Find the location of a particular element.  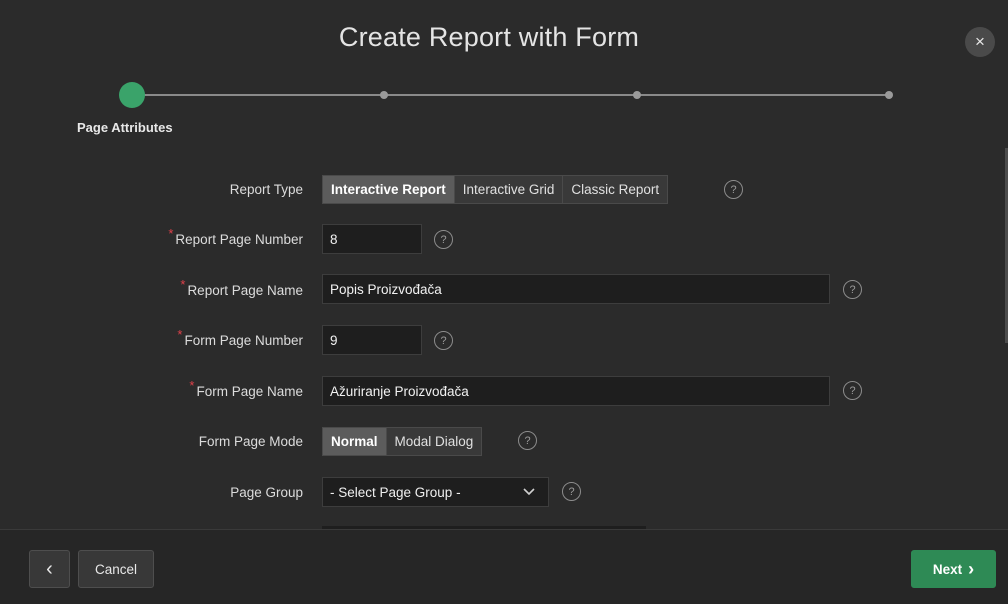

form-page-number-label: * Form Page Number is located at coordinates (240, 337).